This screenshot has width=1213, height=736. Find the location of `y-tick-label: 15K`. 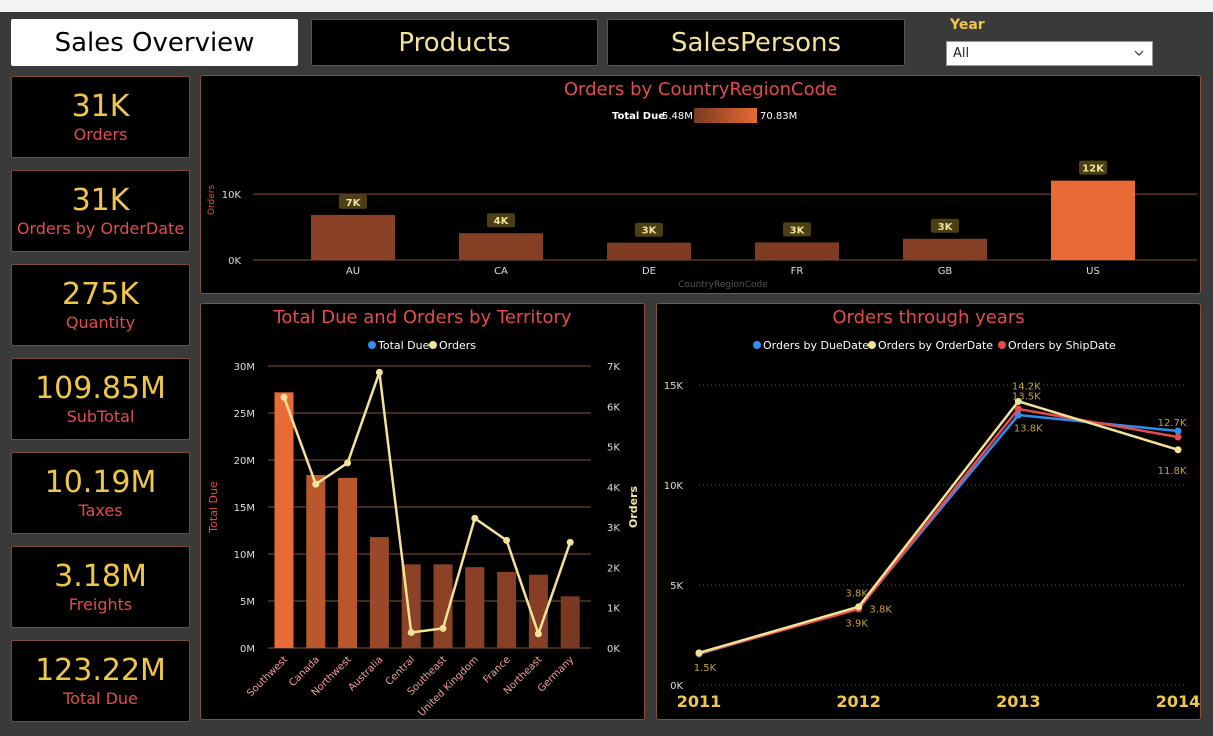

y-tick-label: 15K is located at coordinates (674, 386).